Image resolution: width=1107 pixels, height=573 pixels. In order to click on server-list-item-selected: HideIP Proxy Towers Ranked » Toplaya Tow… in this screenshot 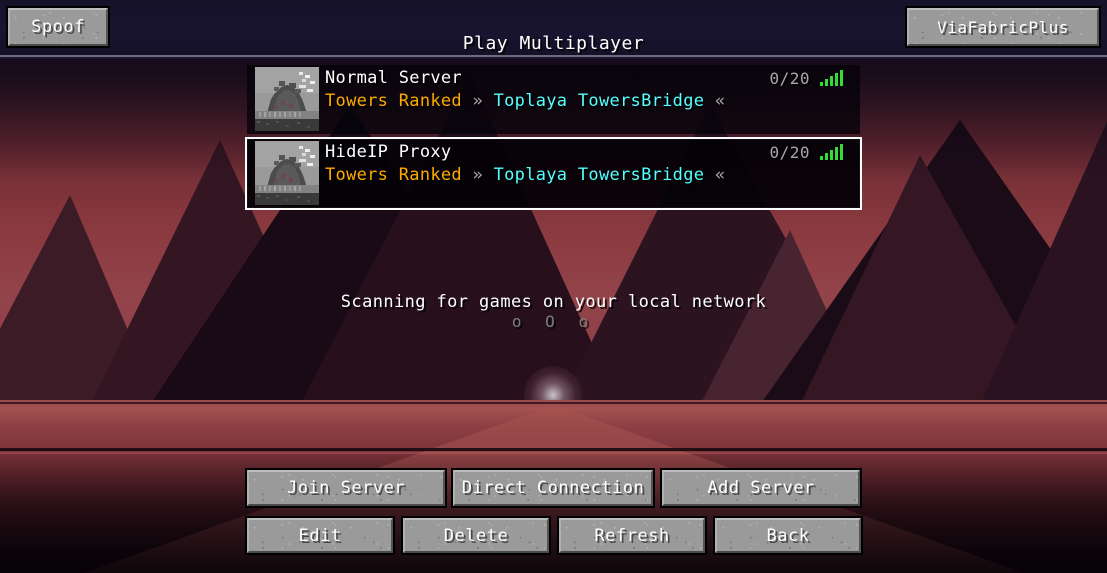, I will do `click(553, 173)`.